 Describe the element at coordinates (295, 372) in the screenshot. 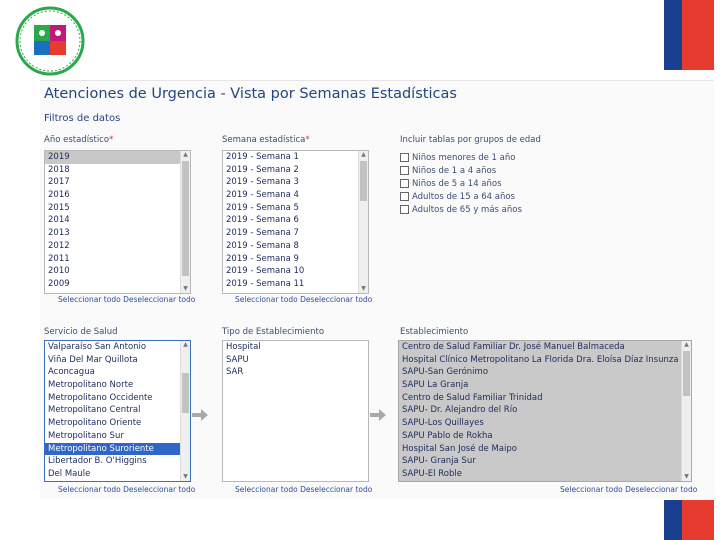

I see `establishment-type-option: SAR` at that location.